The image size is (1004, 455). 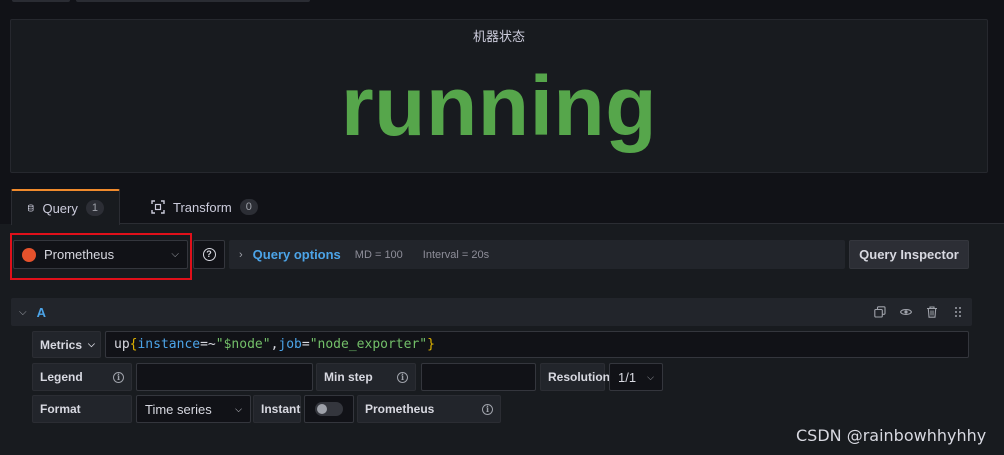 I want to click on instant-label: Instant, so click(x=281, y=409).